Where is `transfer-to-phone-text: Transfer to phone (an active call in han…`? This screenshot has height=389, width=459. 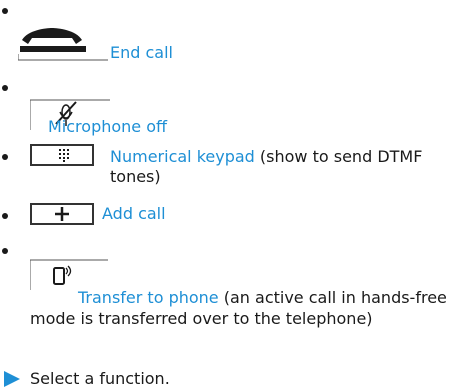
transfer-to-phone-text: Transfer to phone (an active call in han… is located at coordinates (240, 308).